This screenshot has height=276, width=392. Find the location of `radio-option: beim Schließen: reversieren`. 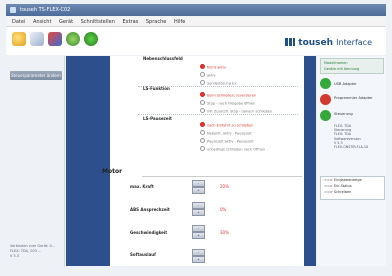

radio-option: beim Schließen: reversieren is located at coordinates (228, 95).